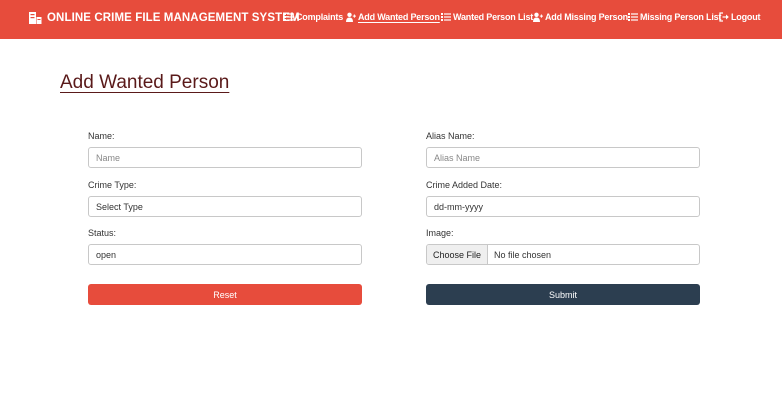  Describe the element at coordinates (563, 294) in the screenshot. I see `submit-button: Submit` at that location.